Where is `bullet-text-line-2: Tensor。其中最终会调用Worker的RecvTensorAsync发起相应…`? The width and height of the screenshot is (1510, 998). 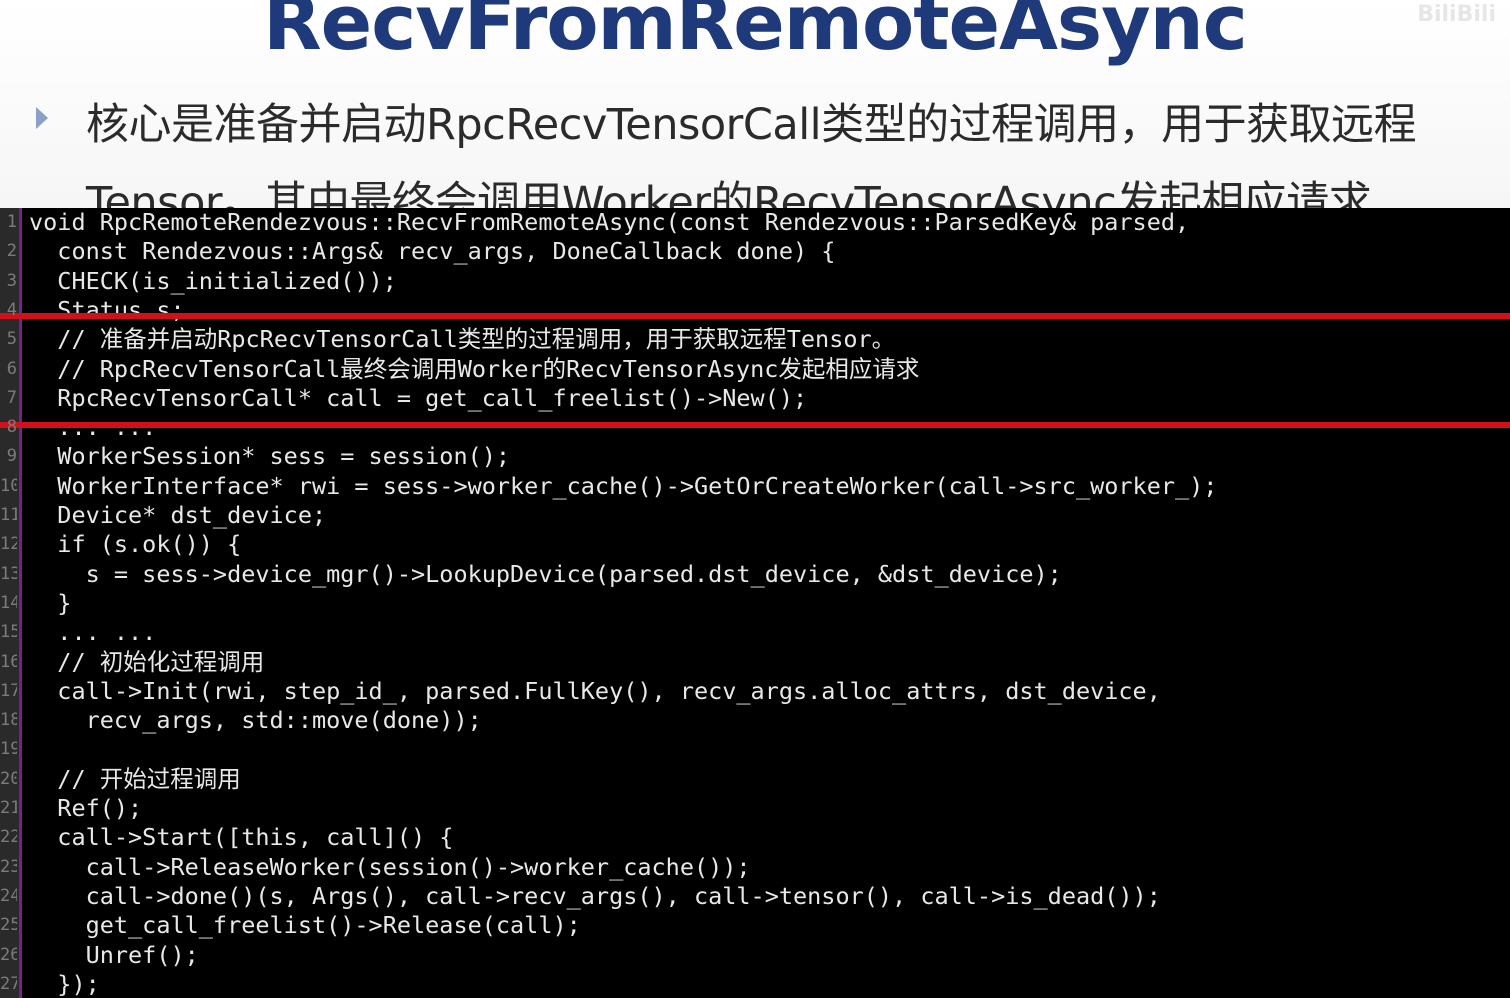
bullet-text-line-2: Tensor。其中最终会调用Worker的RecvTensorAsync发起相应… is located at coordinates (729, 193).